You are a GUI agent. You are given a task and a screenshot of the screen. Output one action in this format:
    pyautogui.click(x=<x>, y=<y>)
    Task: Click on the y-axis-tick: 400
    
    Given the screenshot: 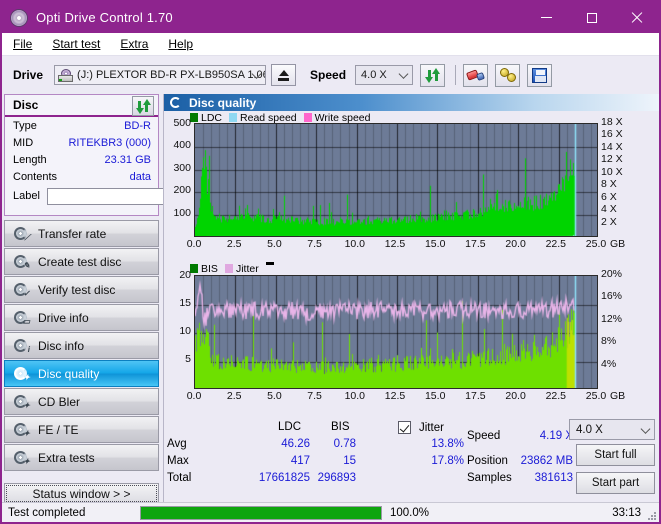 What is the action you would take?
    pyautogui.click(x=182, y=145)
    